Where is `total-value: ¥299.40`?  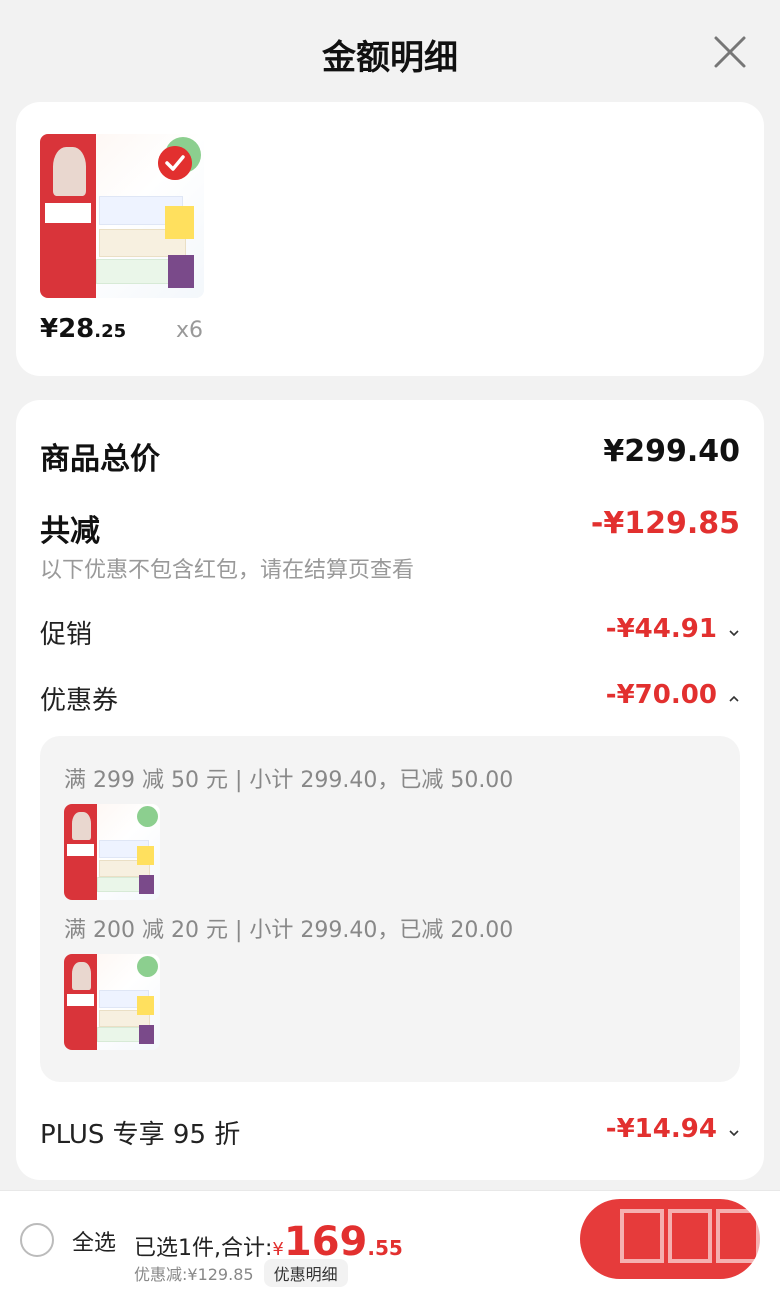 total-value: ¥299.40 is located at coordinates (671, 451).